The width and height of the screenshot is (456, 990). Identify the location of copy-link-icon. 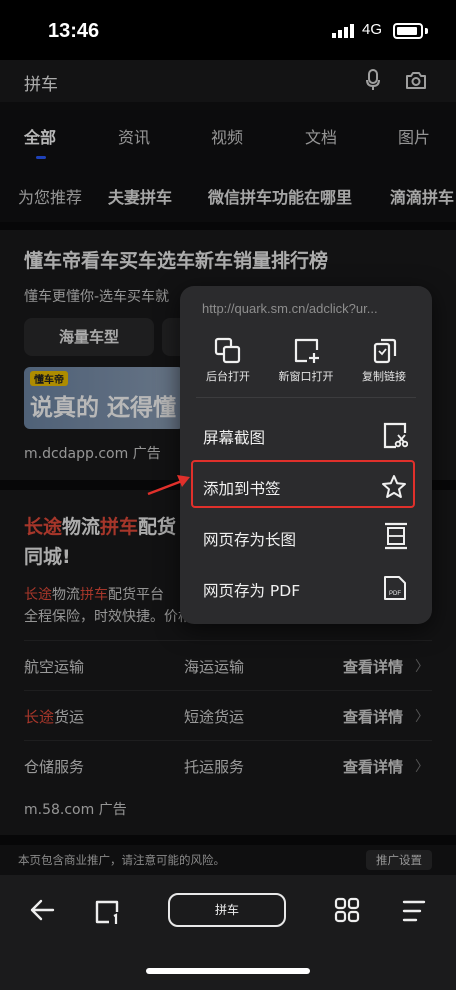
(385, 351).